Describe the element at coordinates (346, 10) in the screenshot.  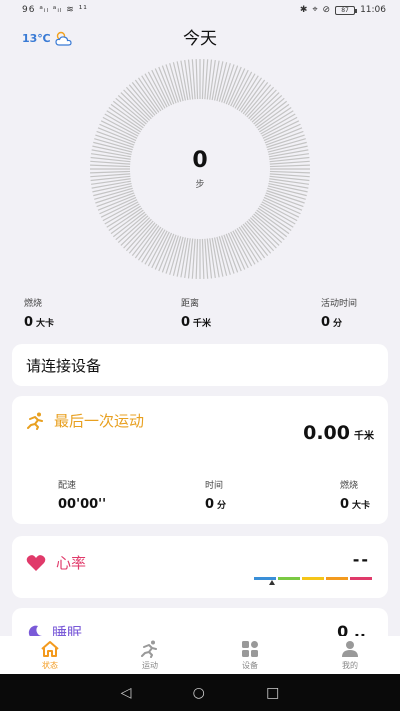
I see `battery-icon: 87` at that location.